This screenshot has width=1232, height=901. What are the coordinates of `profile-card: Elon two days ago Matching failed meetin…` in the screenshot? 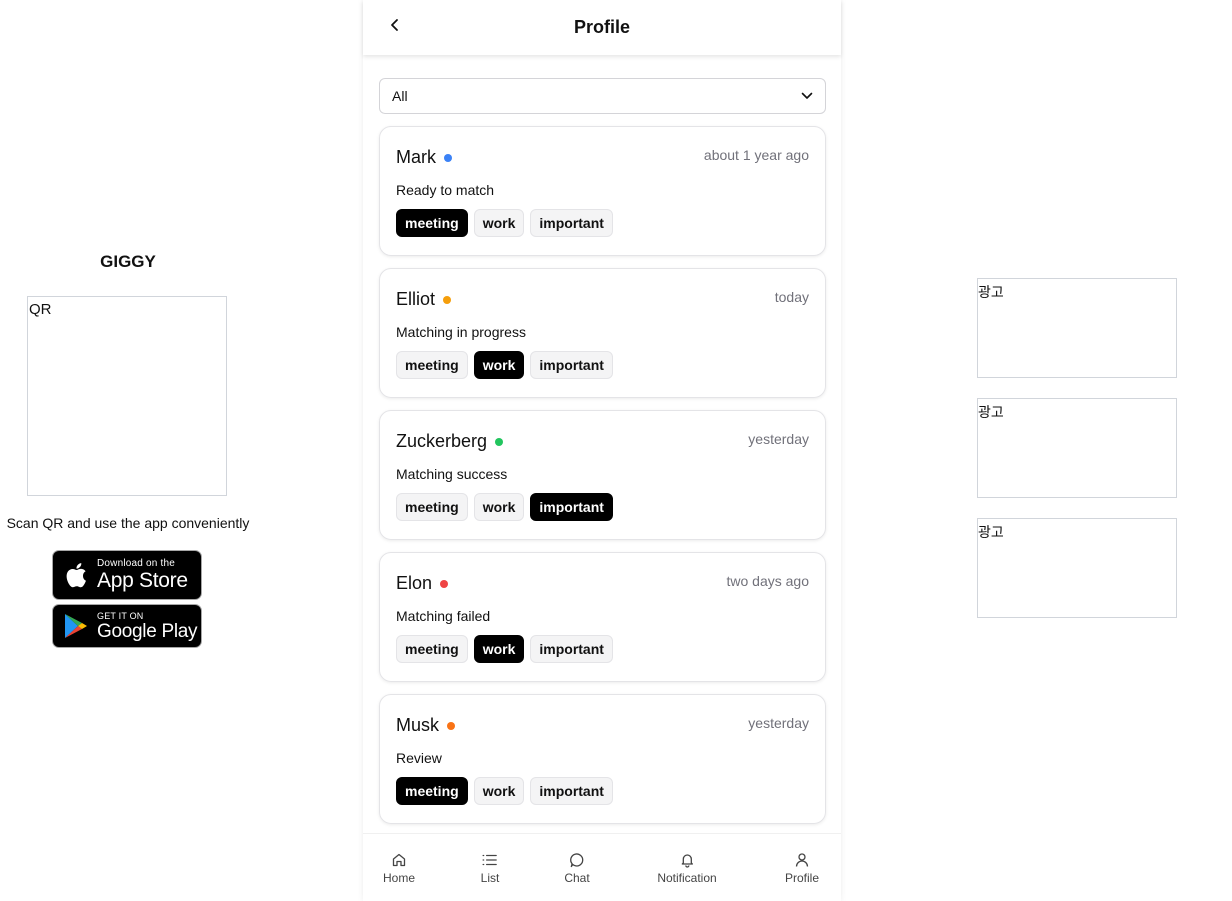 It's located at (602, 617).